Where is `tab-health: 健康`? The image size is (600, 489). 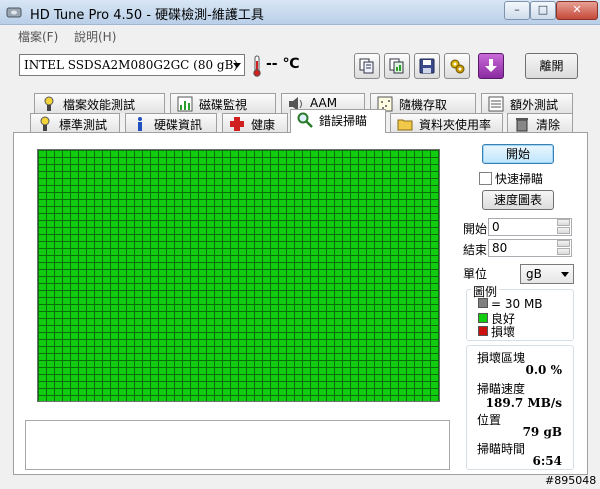
tab-health: 健康 is located at coordinates (255, 123).